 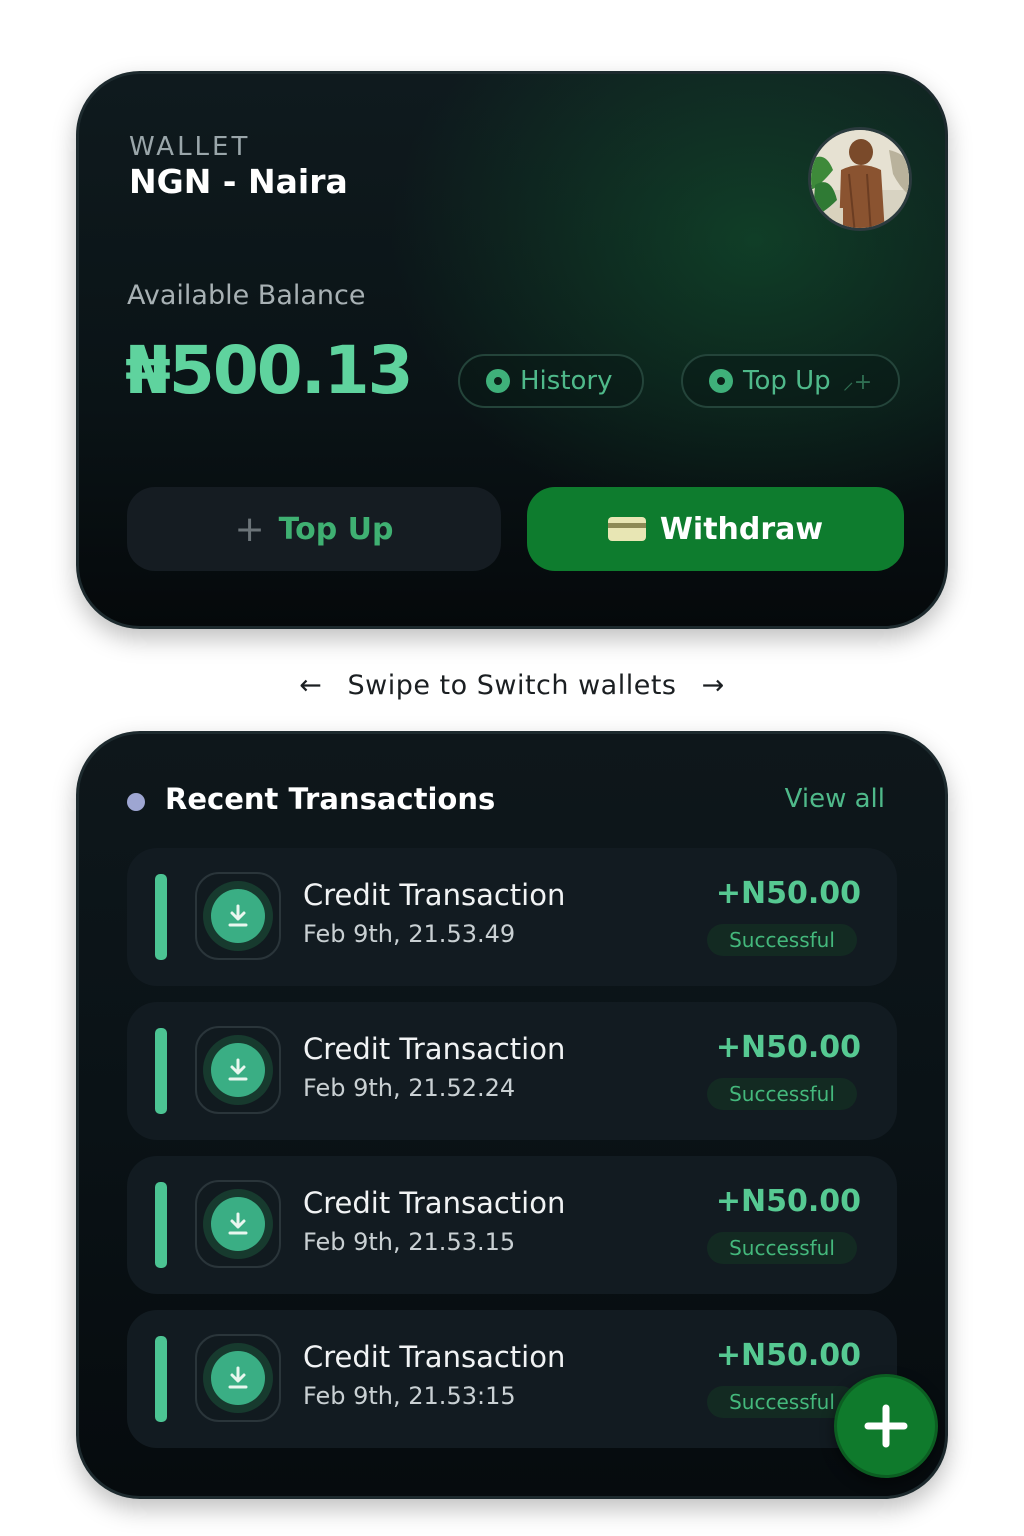 What do you see at coordinates (190, 147) in the screenshot?
I see `wallet-label: WALLET` at bounding box center [190, 147].